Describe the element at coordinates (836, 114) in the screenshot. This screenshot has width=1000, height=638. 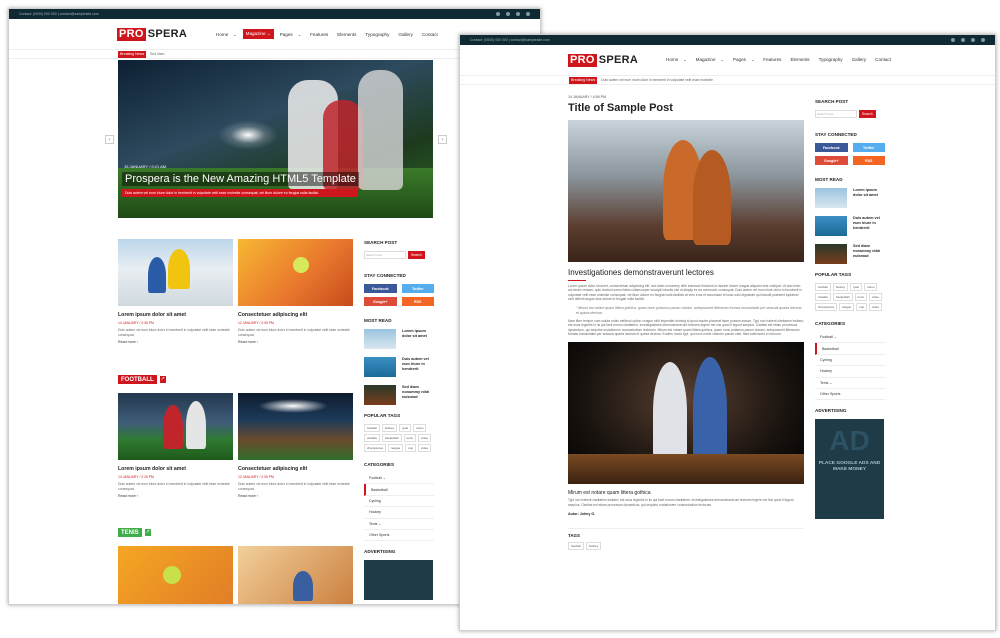
I see `search-input: Search here` at that location.